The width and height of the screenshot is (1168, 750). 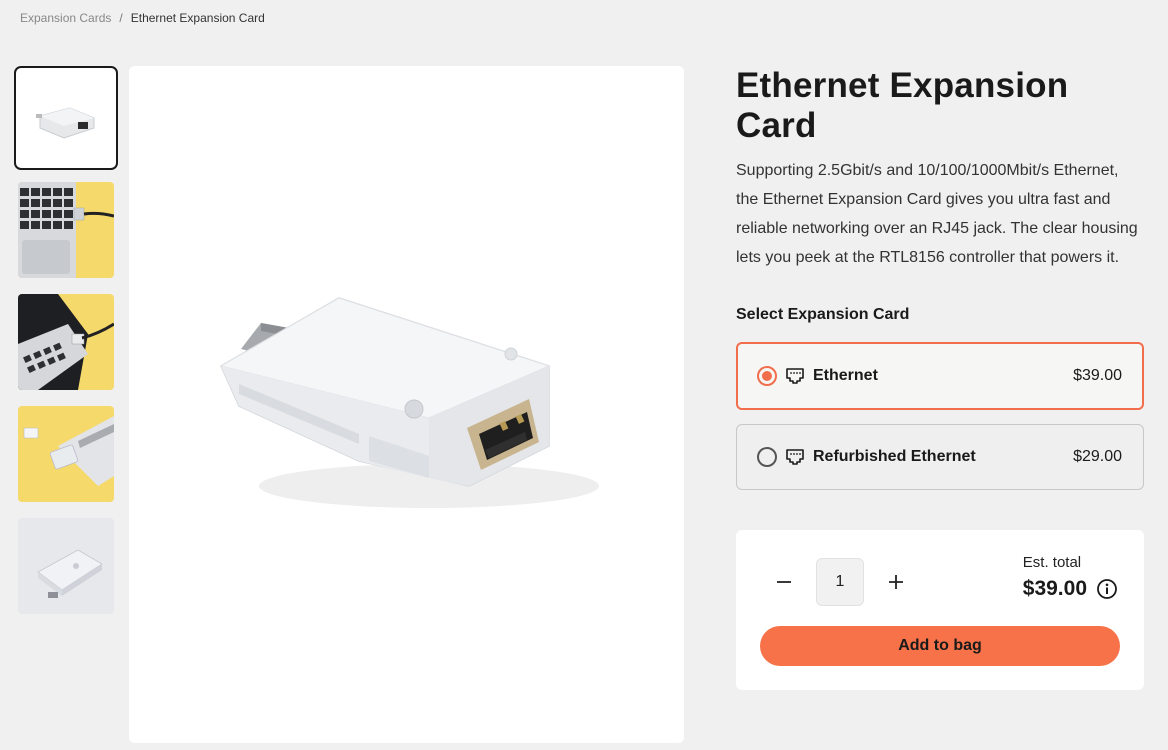 What do you see at coordinates (1054, 588) in the screenshot?
I see `est-total-price: $39.00` at bounding box center [1054, 588].